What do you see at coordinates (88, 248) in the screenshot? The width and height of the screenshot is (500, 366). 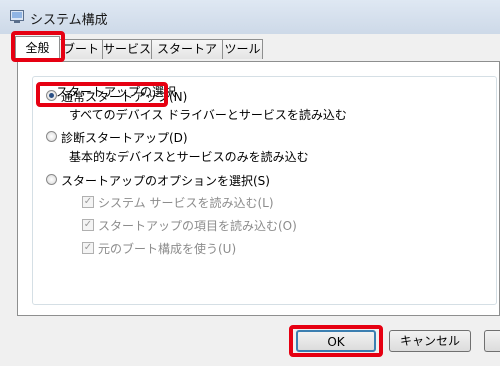 I see `checkbox-use-original-boot-config: ✓` at bounding box center [88, 248].